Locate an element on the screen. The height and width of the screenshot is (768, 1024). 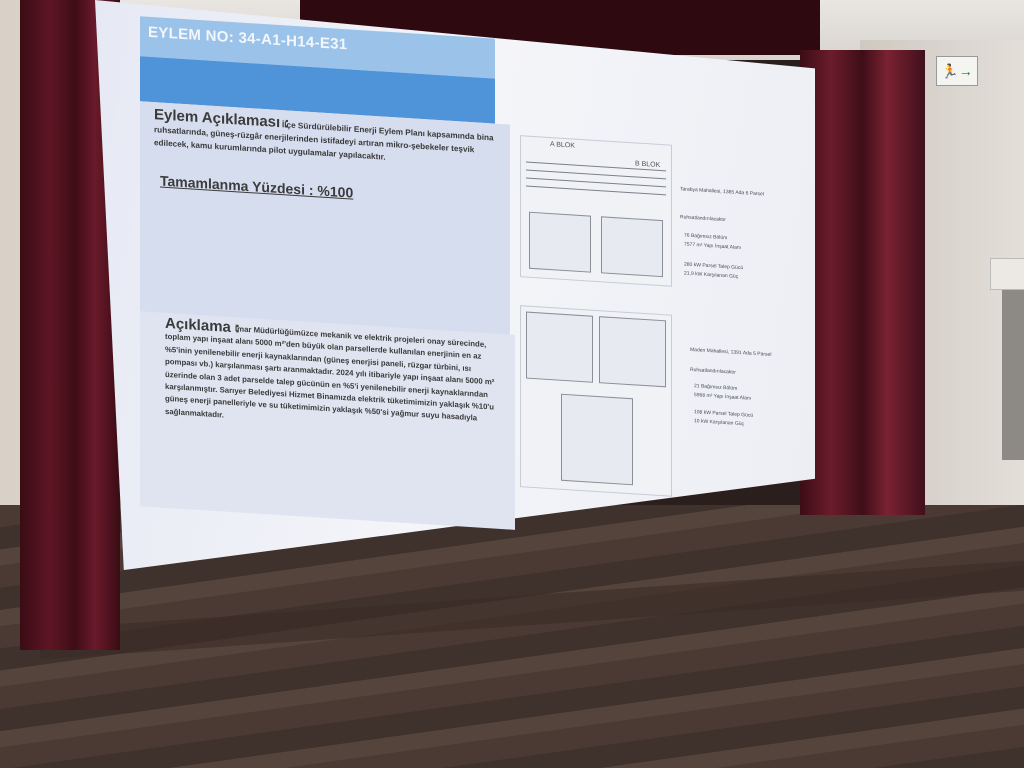
wall-panel is located at coordinates (1007, 274).